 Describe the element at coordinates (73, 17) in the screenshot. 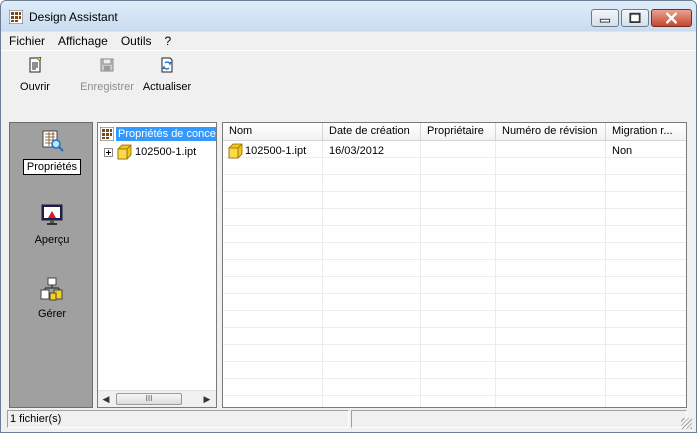

I see `window-title: Design Assistant` at that location.